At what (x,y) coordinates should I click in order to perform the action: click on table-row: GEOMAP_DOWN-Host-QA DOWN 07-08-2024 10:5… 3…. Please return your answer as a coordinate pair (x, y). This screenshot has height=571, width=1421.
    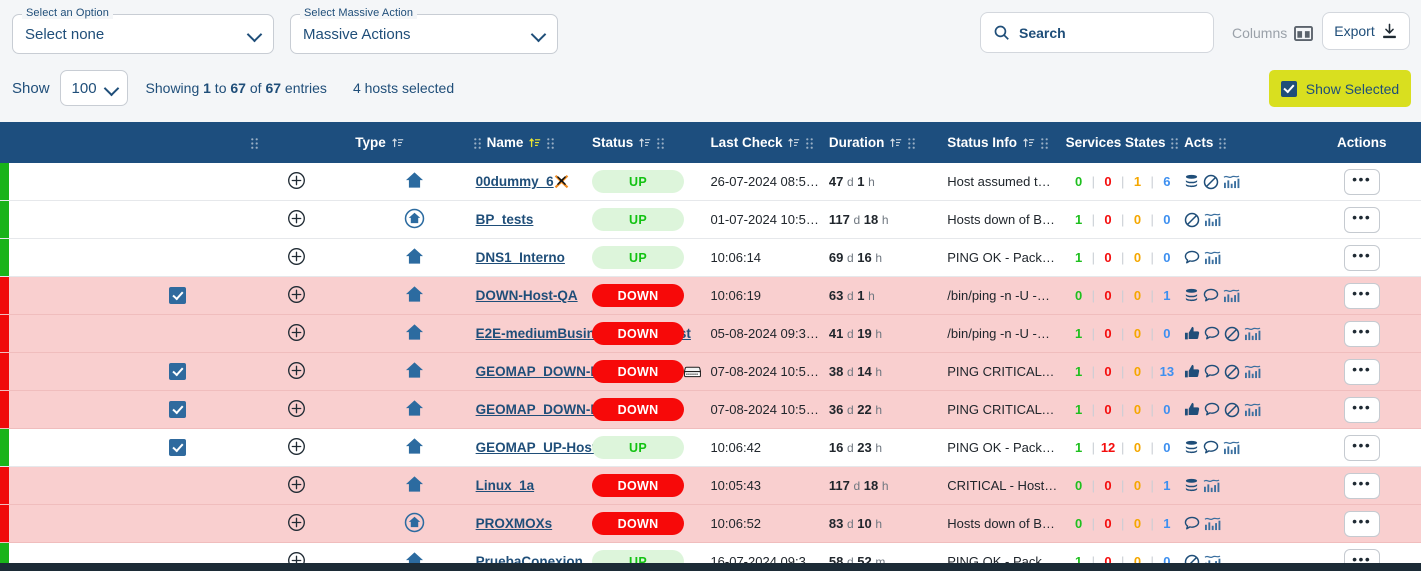
    Looking at the image, I should click on (710, 371).